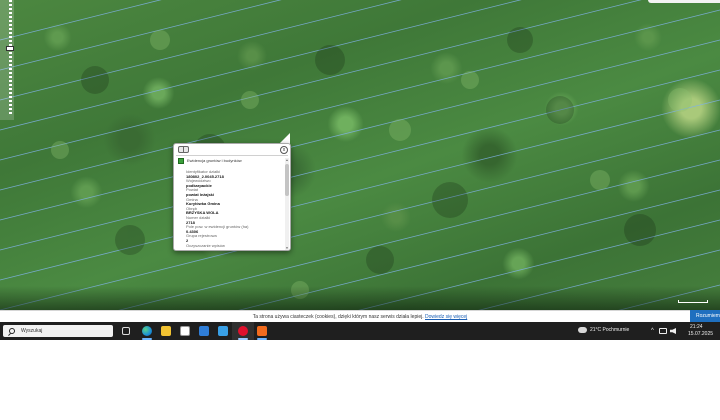  I want to click on search-icon, so click(12, 331).